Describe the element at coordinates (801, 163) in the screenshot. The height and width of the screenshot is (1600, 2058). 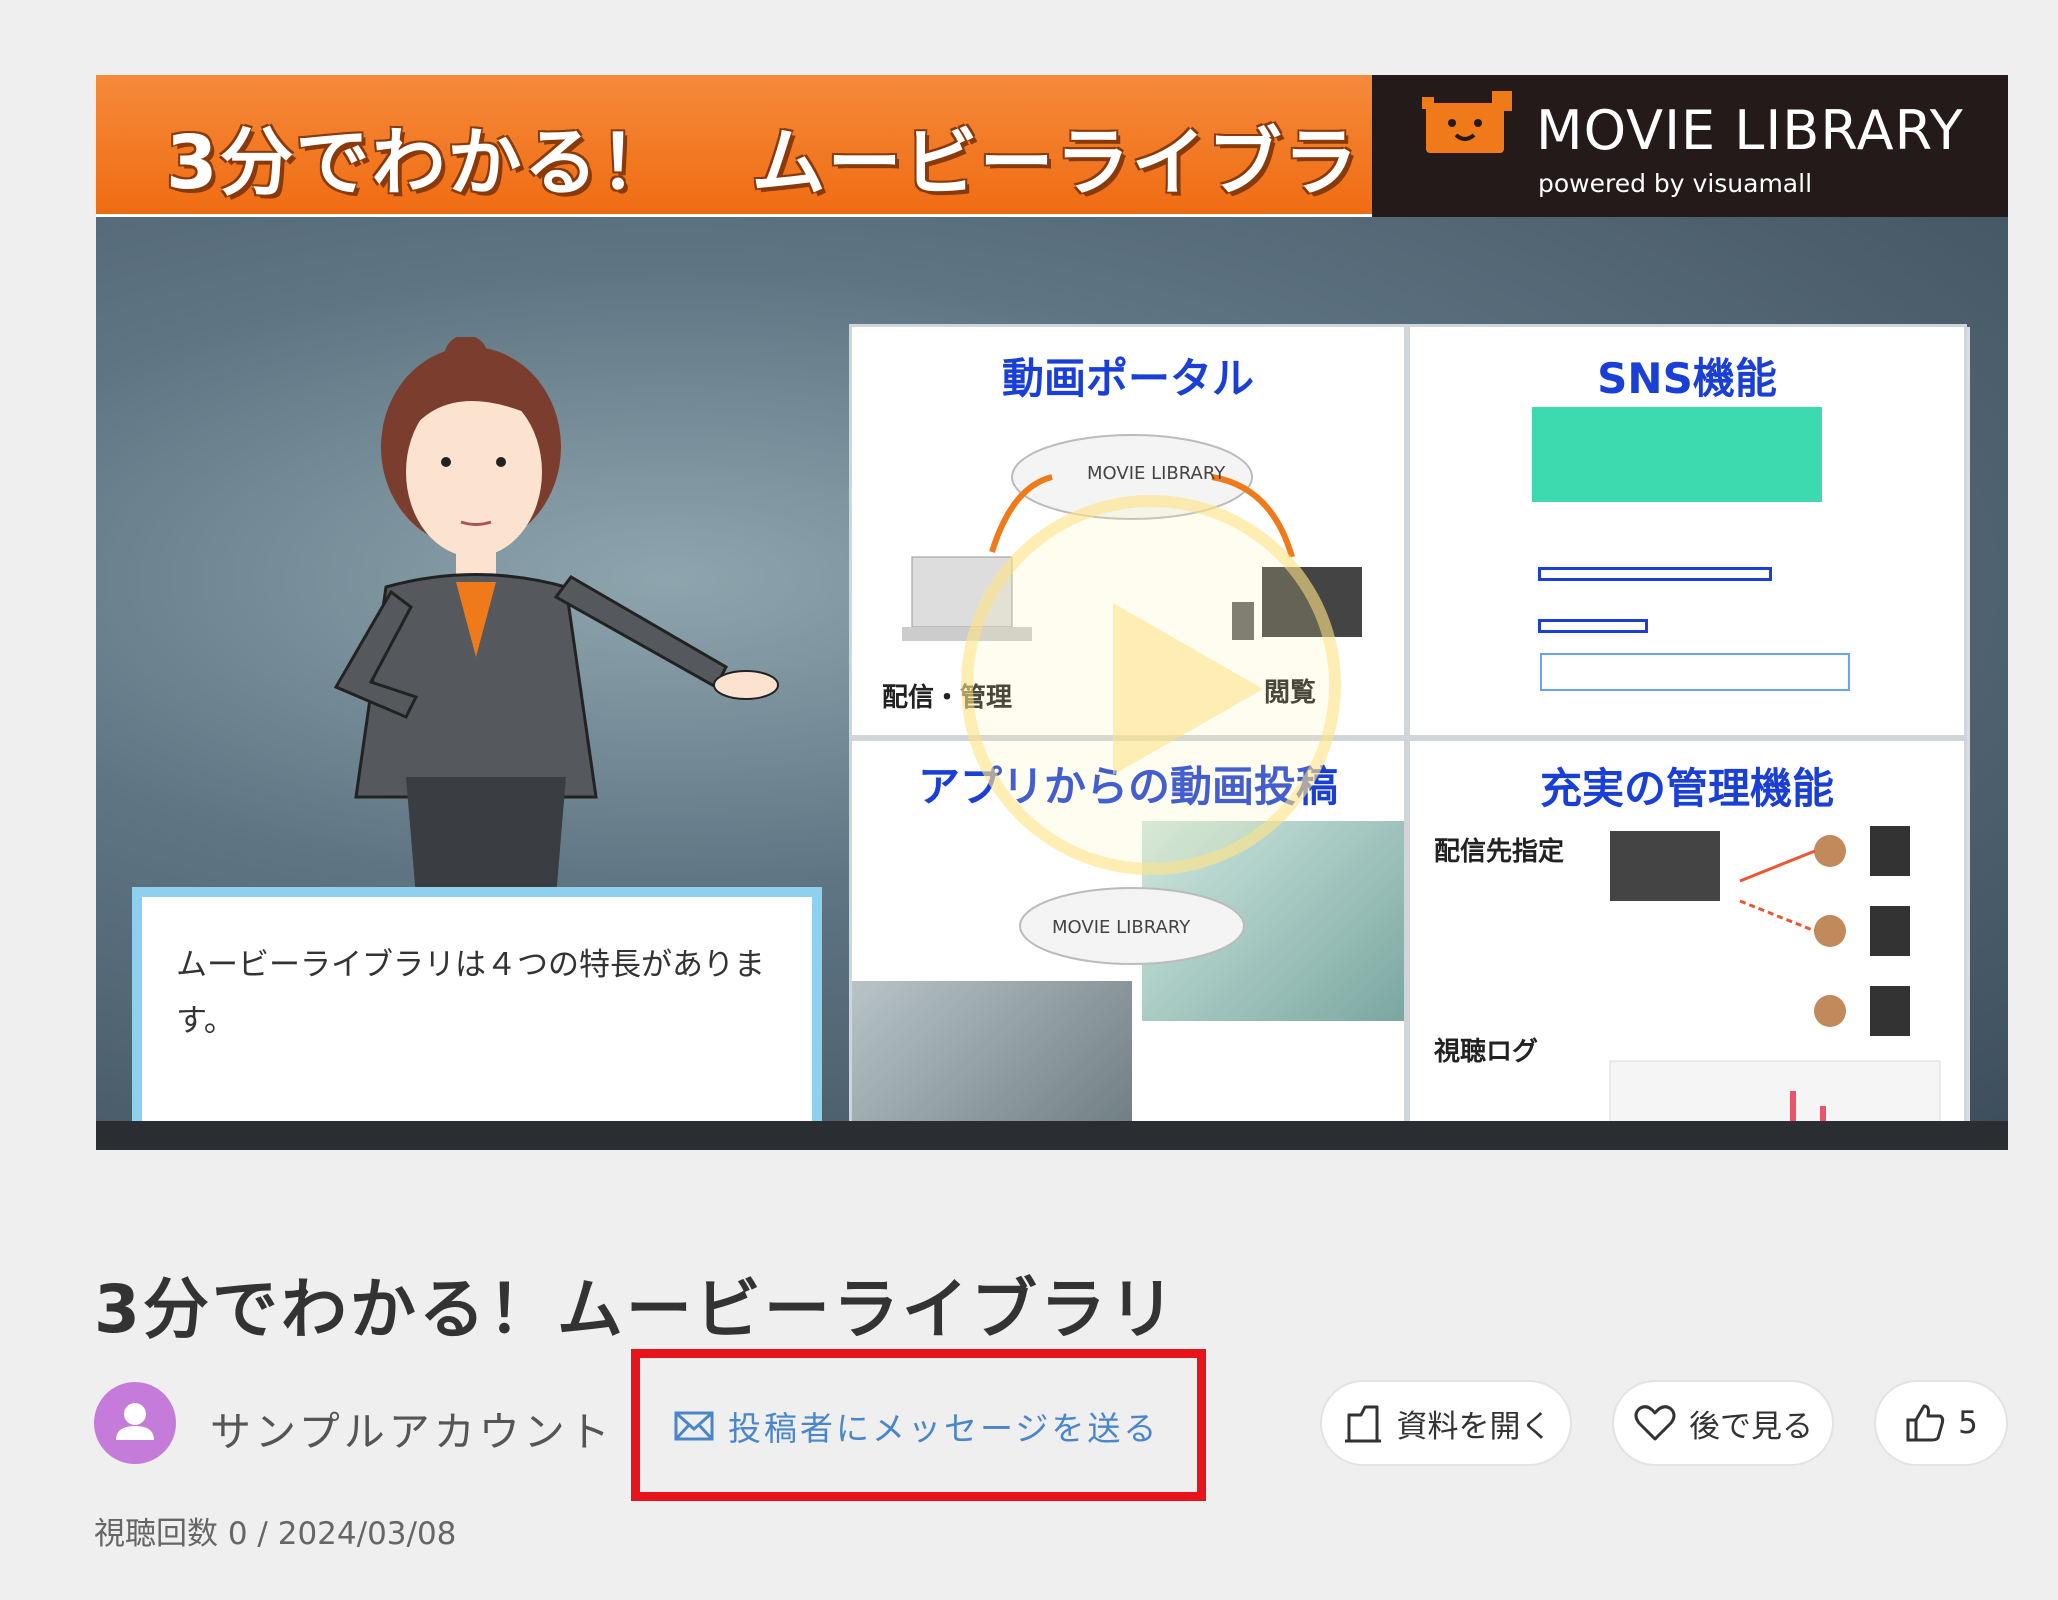
I see `banner-title: 3分でわかる！ ムービーライブラリ` at that location.